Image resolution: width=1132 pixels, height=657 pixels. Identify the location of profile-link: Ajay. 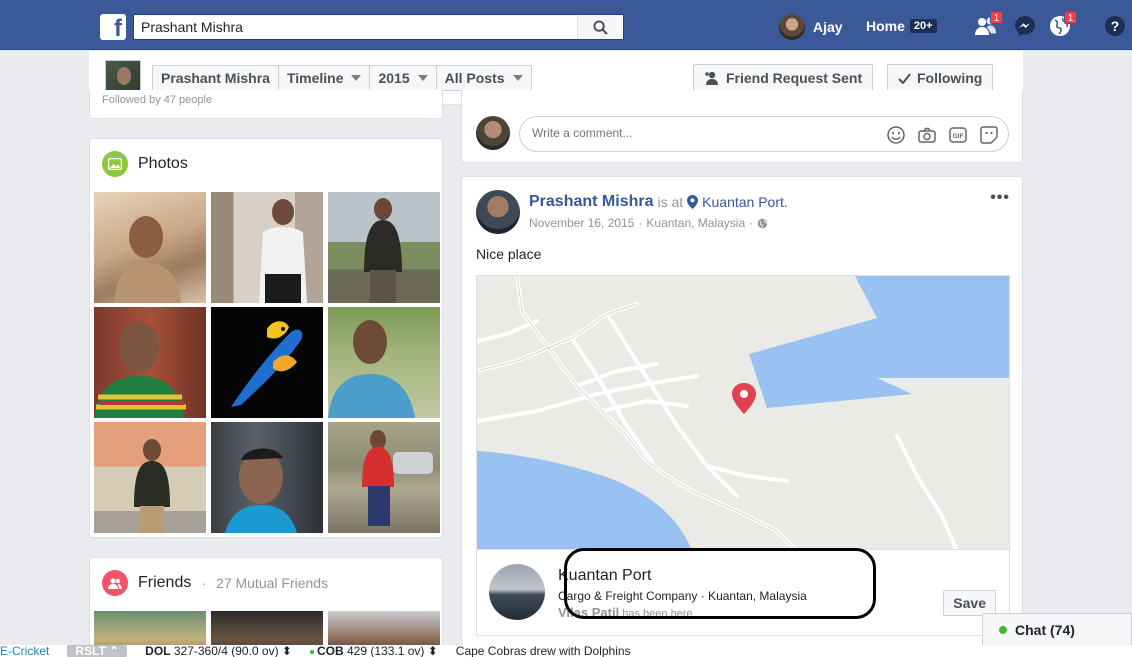
(811, 27).